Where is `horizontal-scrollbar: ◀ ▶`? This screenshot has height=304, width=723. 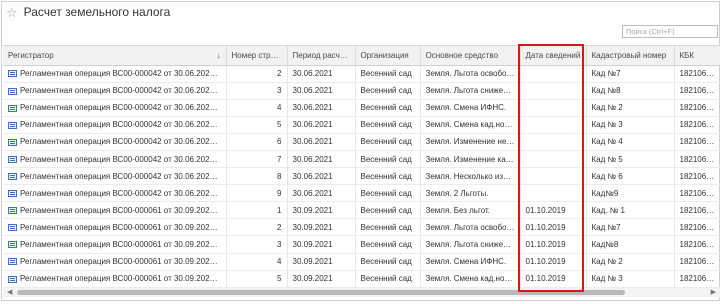 horizontal-scrollbar: ◀ ▶ is located at coordinates (361, 292).